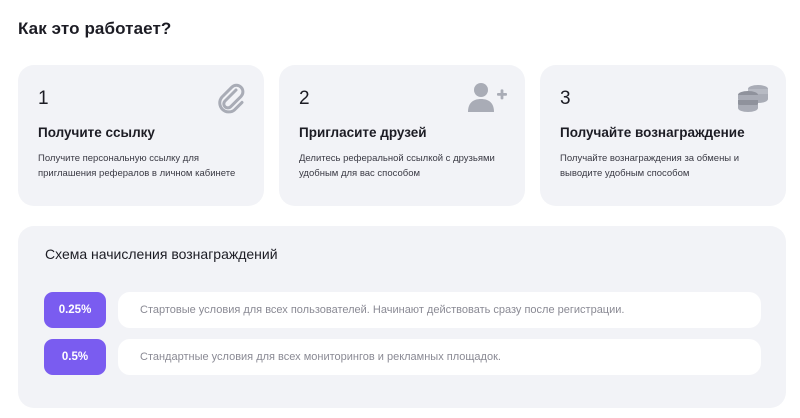 This screenshot has width=800, height=418. Describe the element at coordinates (43, 98) in the screenshot. I see `step-number: 1` at that location.